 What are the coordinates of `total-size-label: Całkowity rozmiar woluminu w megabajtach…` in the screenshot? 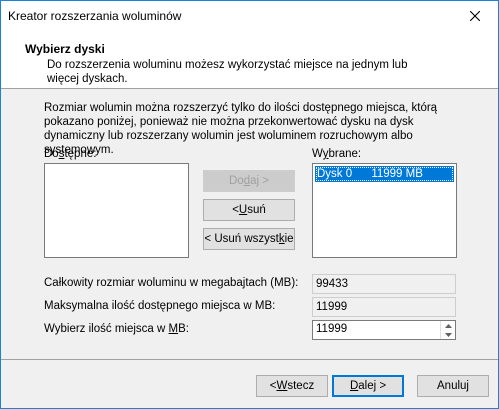 It's located at (171, 283).